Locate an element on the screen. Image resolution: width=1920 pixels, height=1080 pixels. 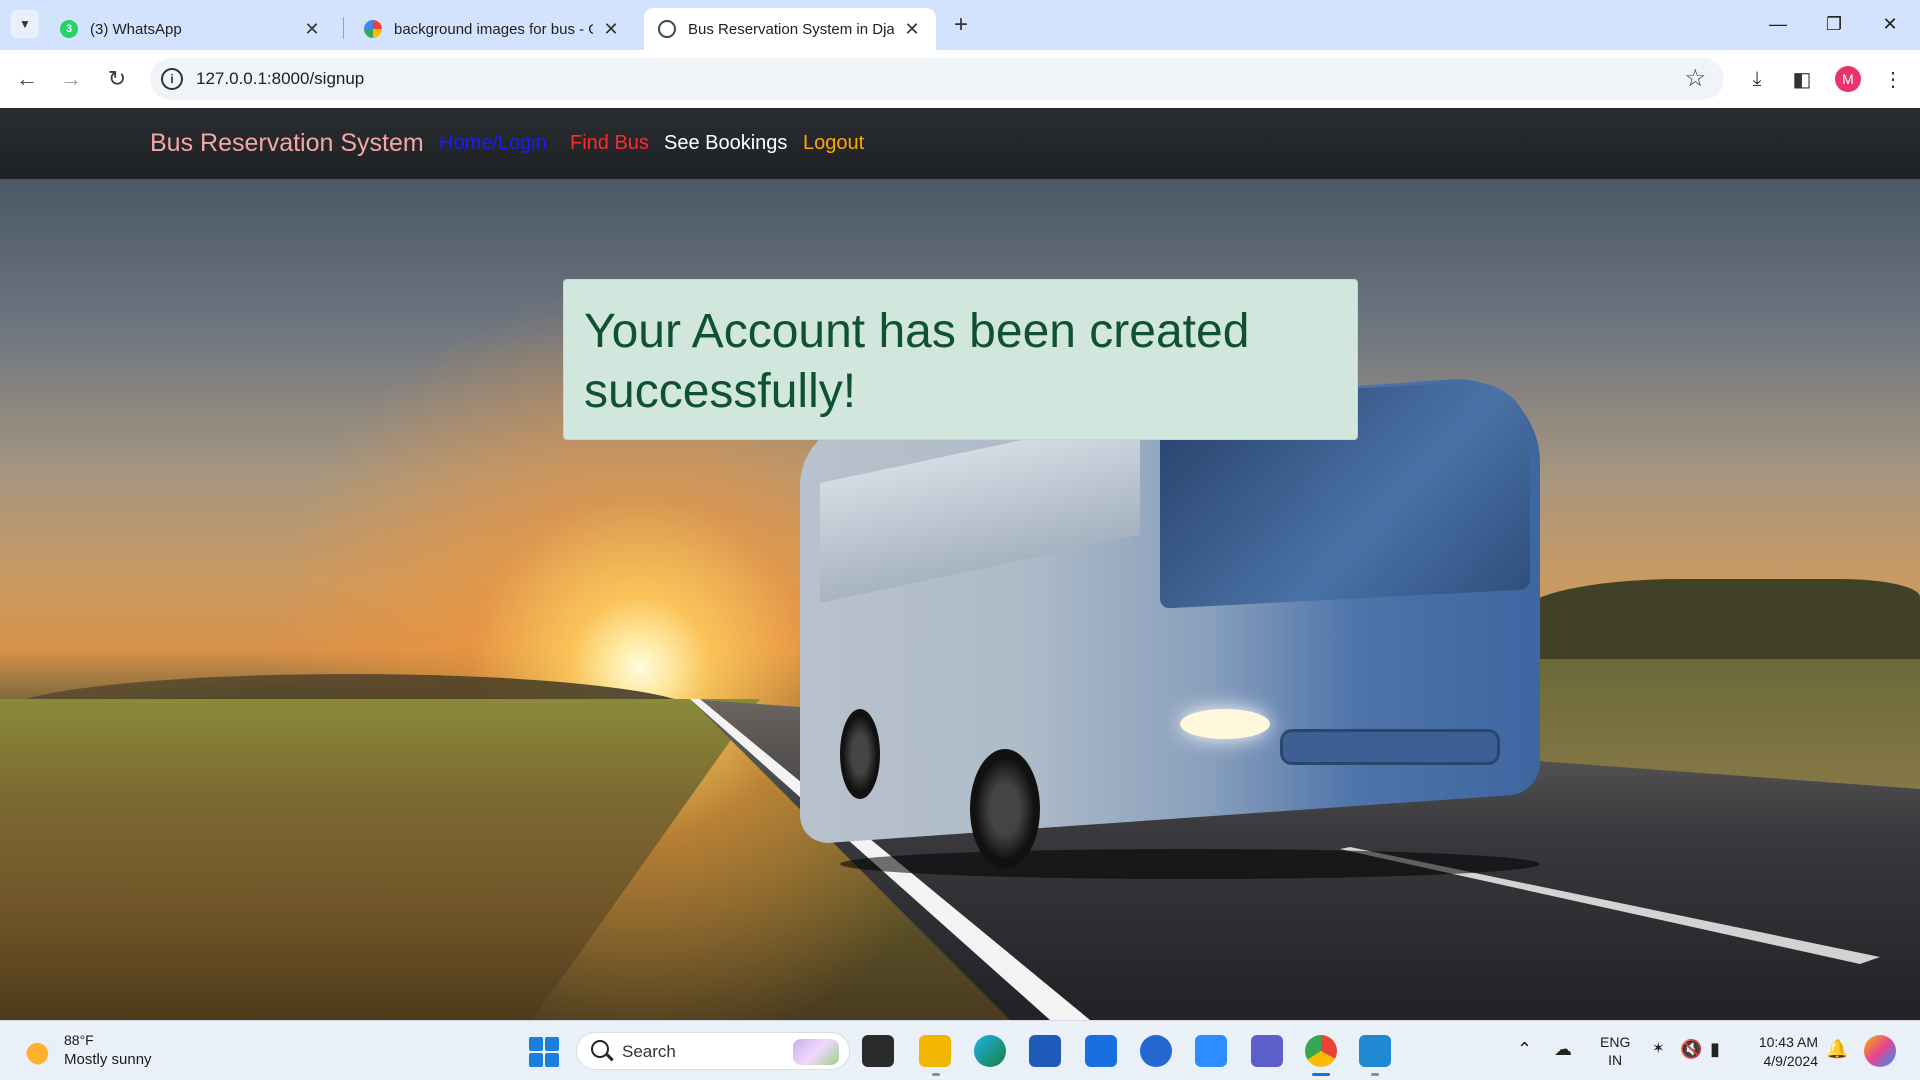
restore-button: ❐ is located at coordinates (1834, 24).